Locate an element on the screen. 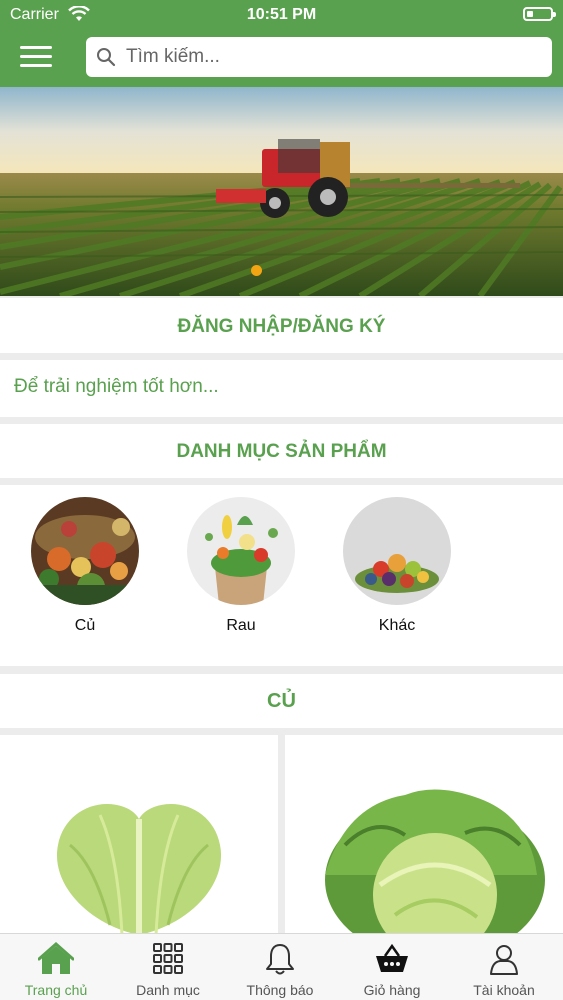  categories-title: DANH MỤC SẢN PHẨM is located at coordinates (281, 451).